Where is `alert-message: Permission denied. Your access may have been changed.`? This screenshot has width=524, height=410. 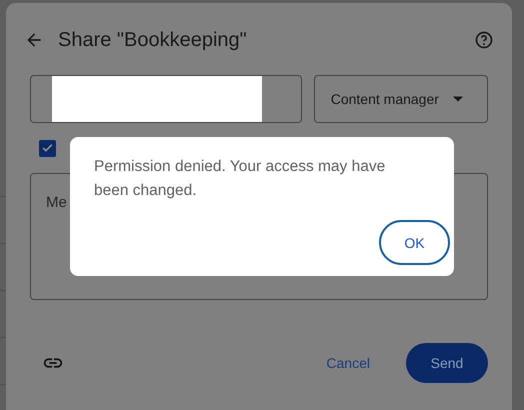
alert-message: Permission denied. Your access may have been changed. is located at coordinates (240, 179).